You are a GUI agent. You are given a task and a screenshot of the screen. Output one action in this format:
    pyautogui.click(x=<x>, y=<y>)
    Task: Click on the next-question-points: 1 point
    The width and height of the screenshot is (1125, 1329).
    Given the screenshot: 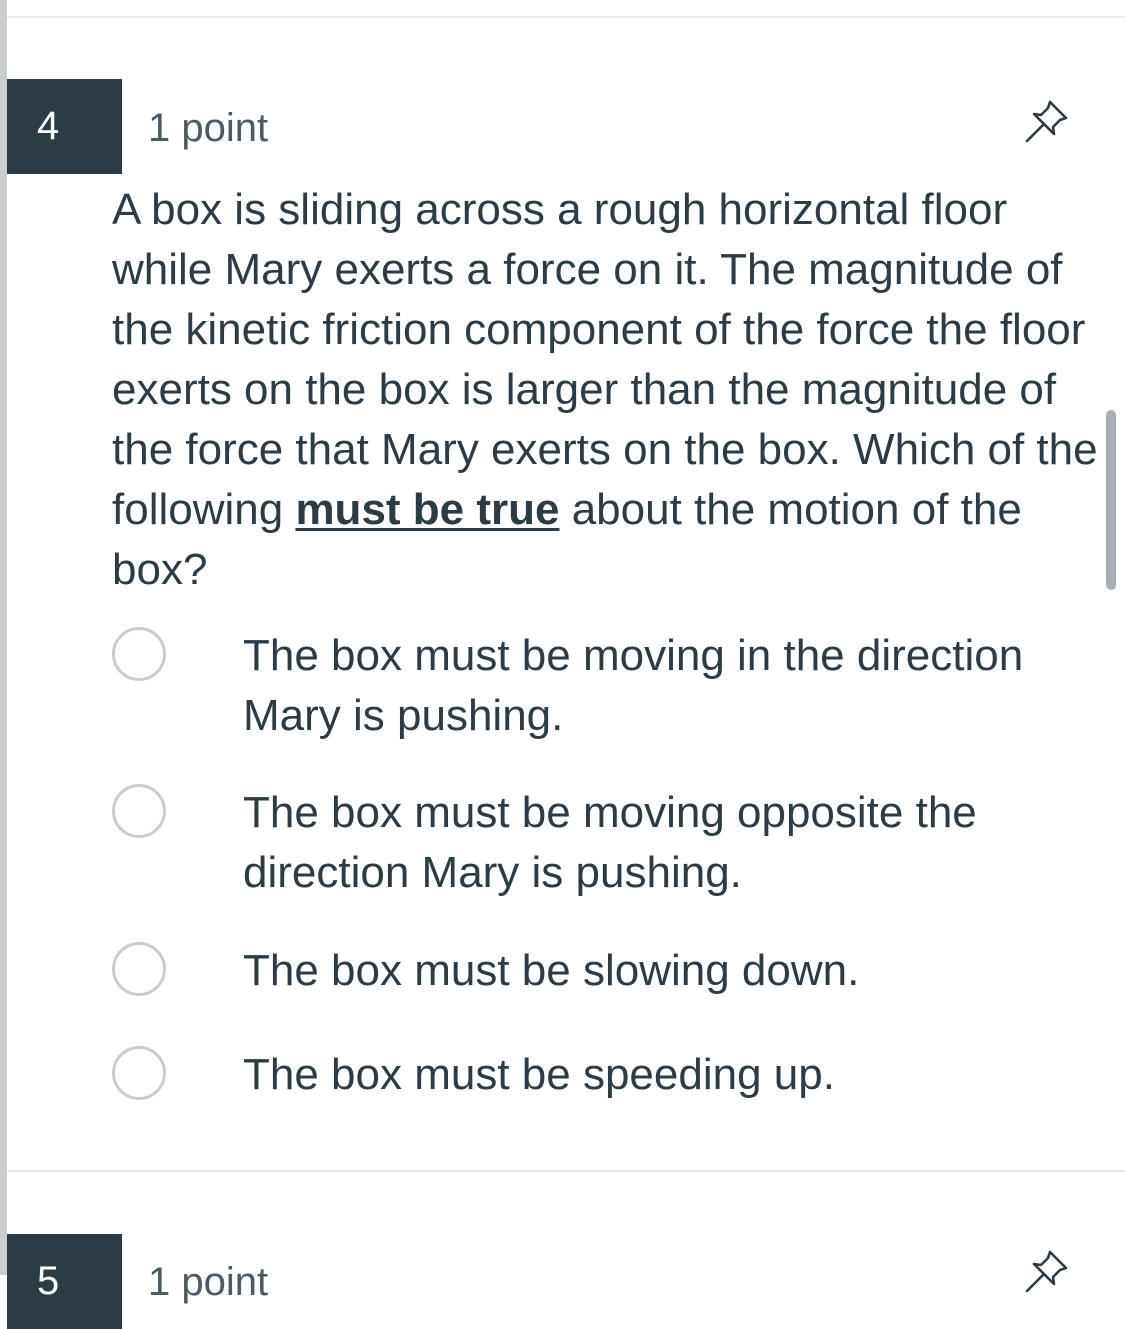 What is the action you would take?
    pyautogui.click(x=208, y=1282)
    